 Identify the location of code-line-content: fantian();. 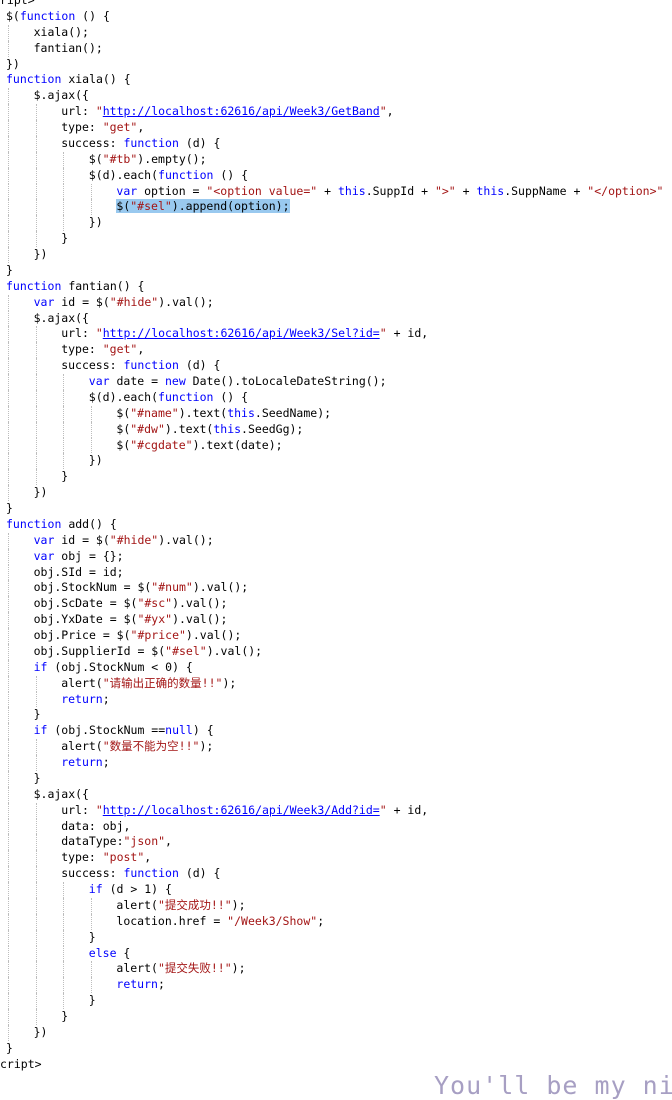
(68, 49).